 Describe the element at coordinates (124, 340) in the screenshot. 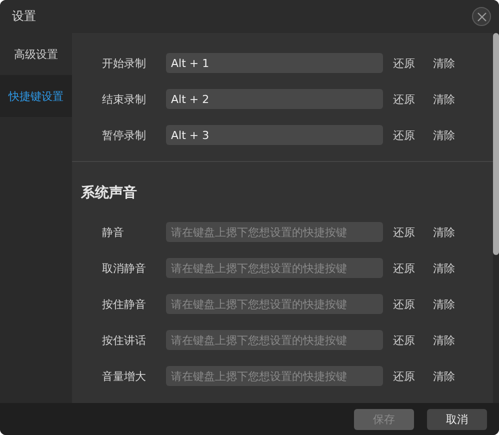

I see `shortcut-label: 按住讲话` at that location.